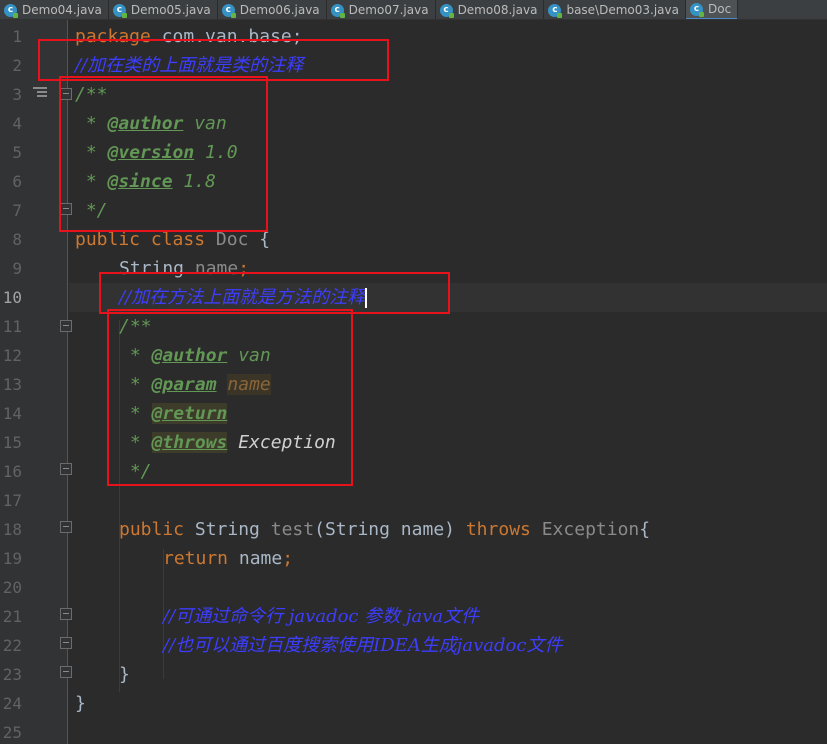  I want to click on line-number: 5, so click(17, 152).